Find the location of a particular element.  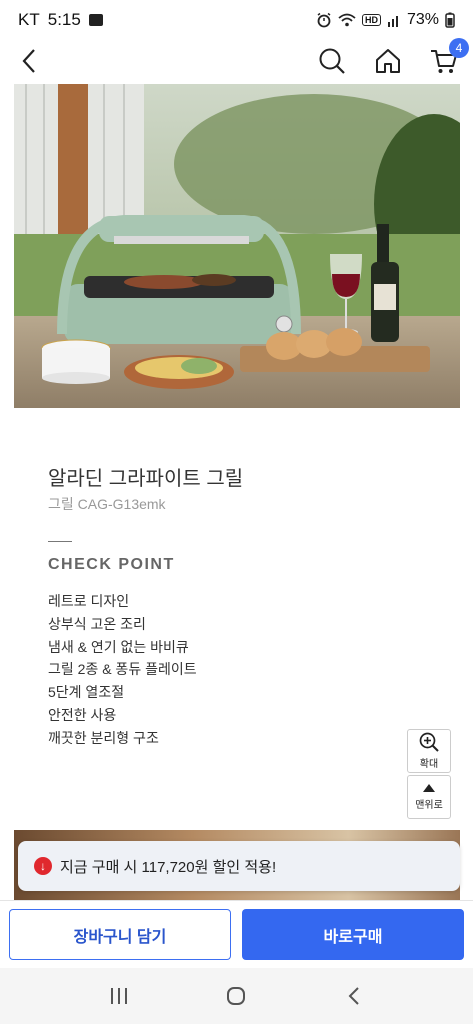

status-left: KT 5:15 is located at coordinates (60, 20).